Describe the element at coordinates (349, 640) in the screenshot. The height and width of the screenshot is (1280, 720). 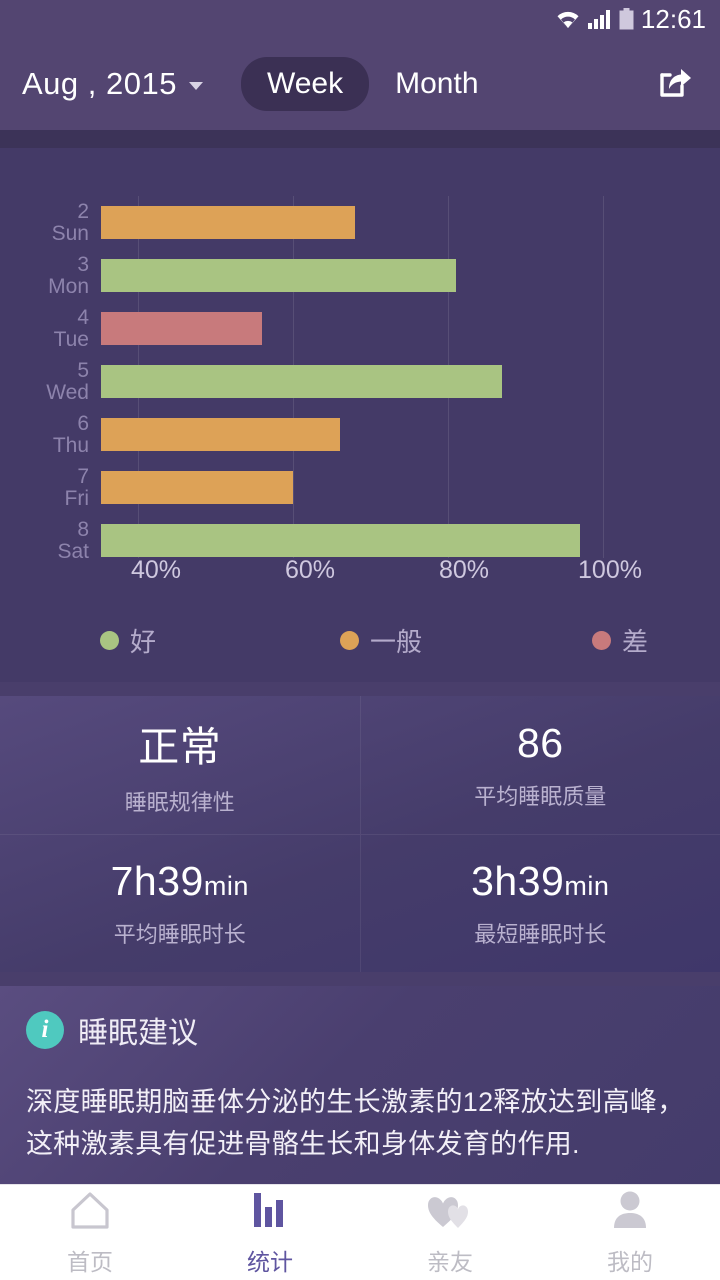
I see `legend-dot-average` at that location.